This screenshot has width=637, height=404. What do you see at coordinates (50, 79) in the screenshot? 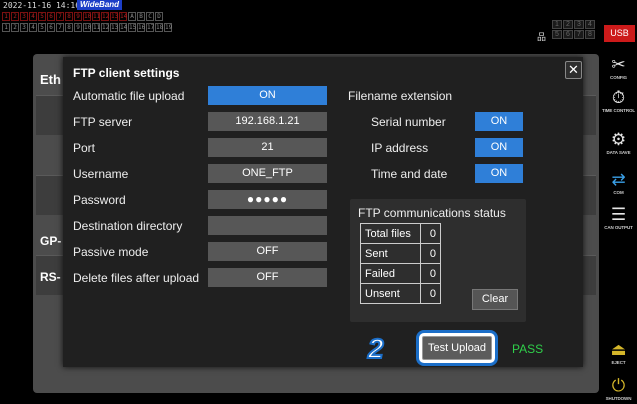
I see `ethernet-label: Eth` at bounding box center [50, 79].